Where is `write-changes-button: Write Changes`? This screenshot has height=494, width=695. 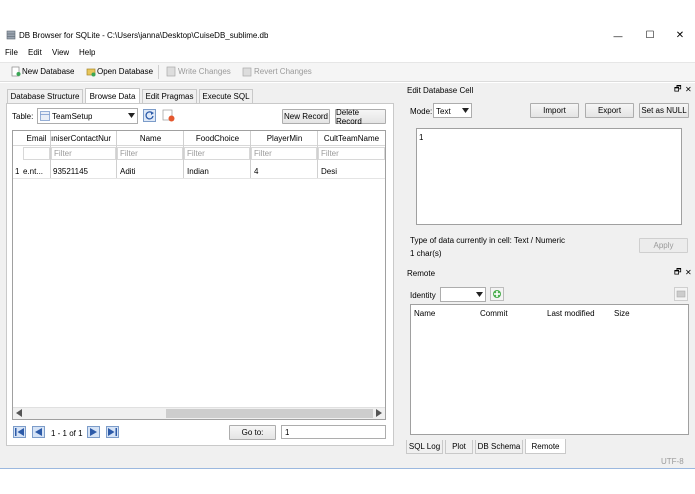 write-changes-button: Write Changes is located at coordinates (204, 71).